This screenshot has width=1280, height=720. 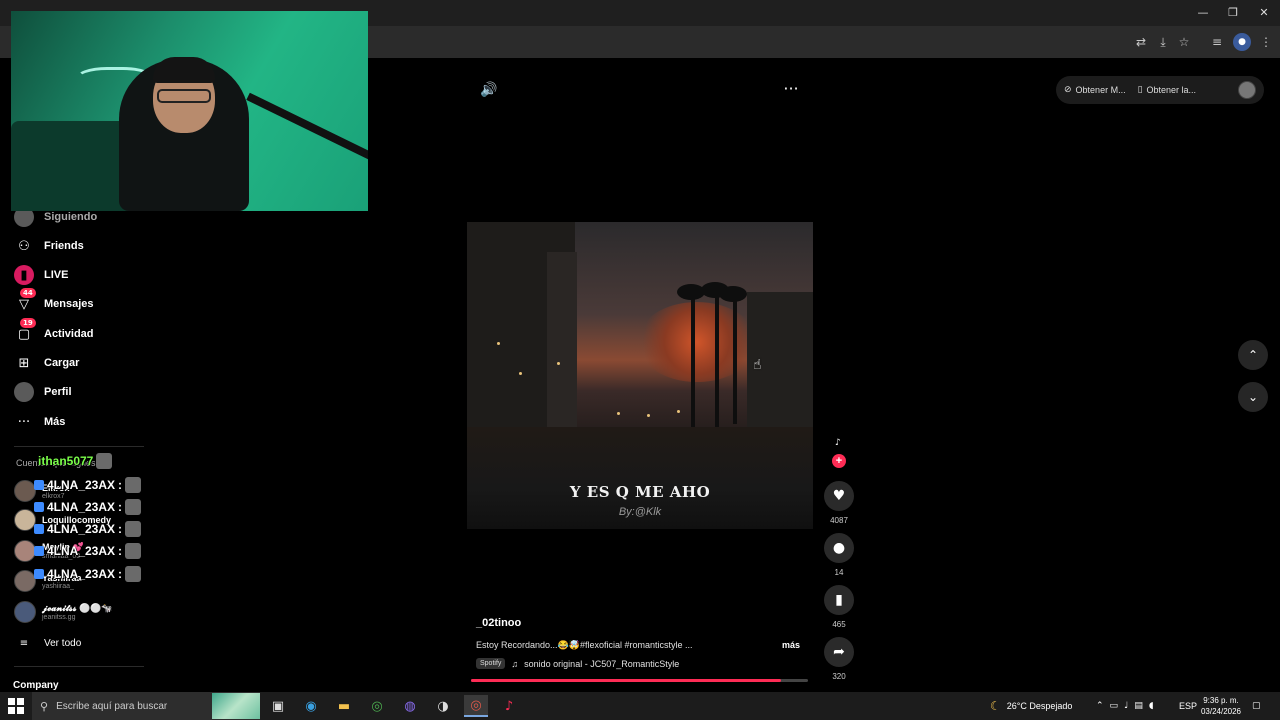 What do you see at coordinates (1188, 706) in the screenshot?
I see `language-indicator: ESP` at bounding box center [1188, 706].